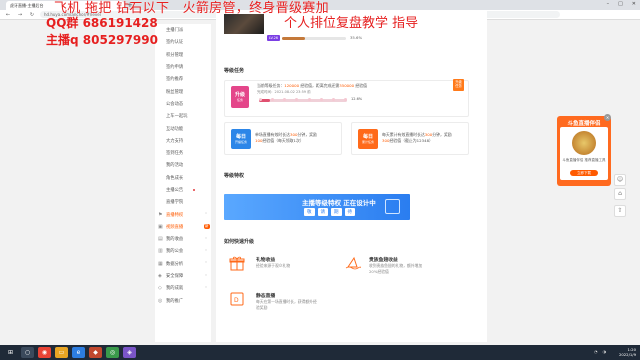  Describe the element at coordinates (183, 116) in the screenshot. I see `sidebar-item-7: 上车一起玩` at that location.